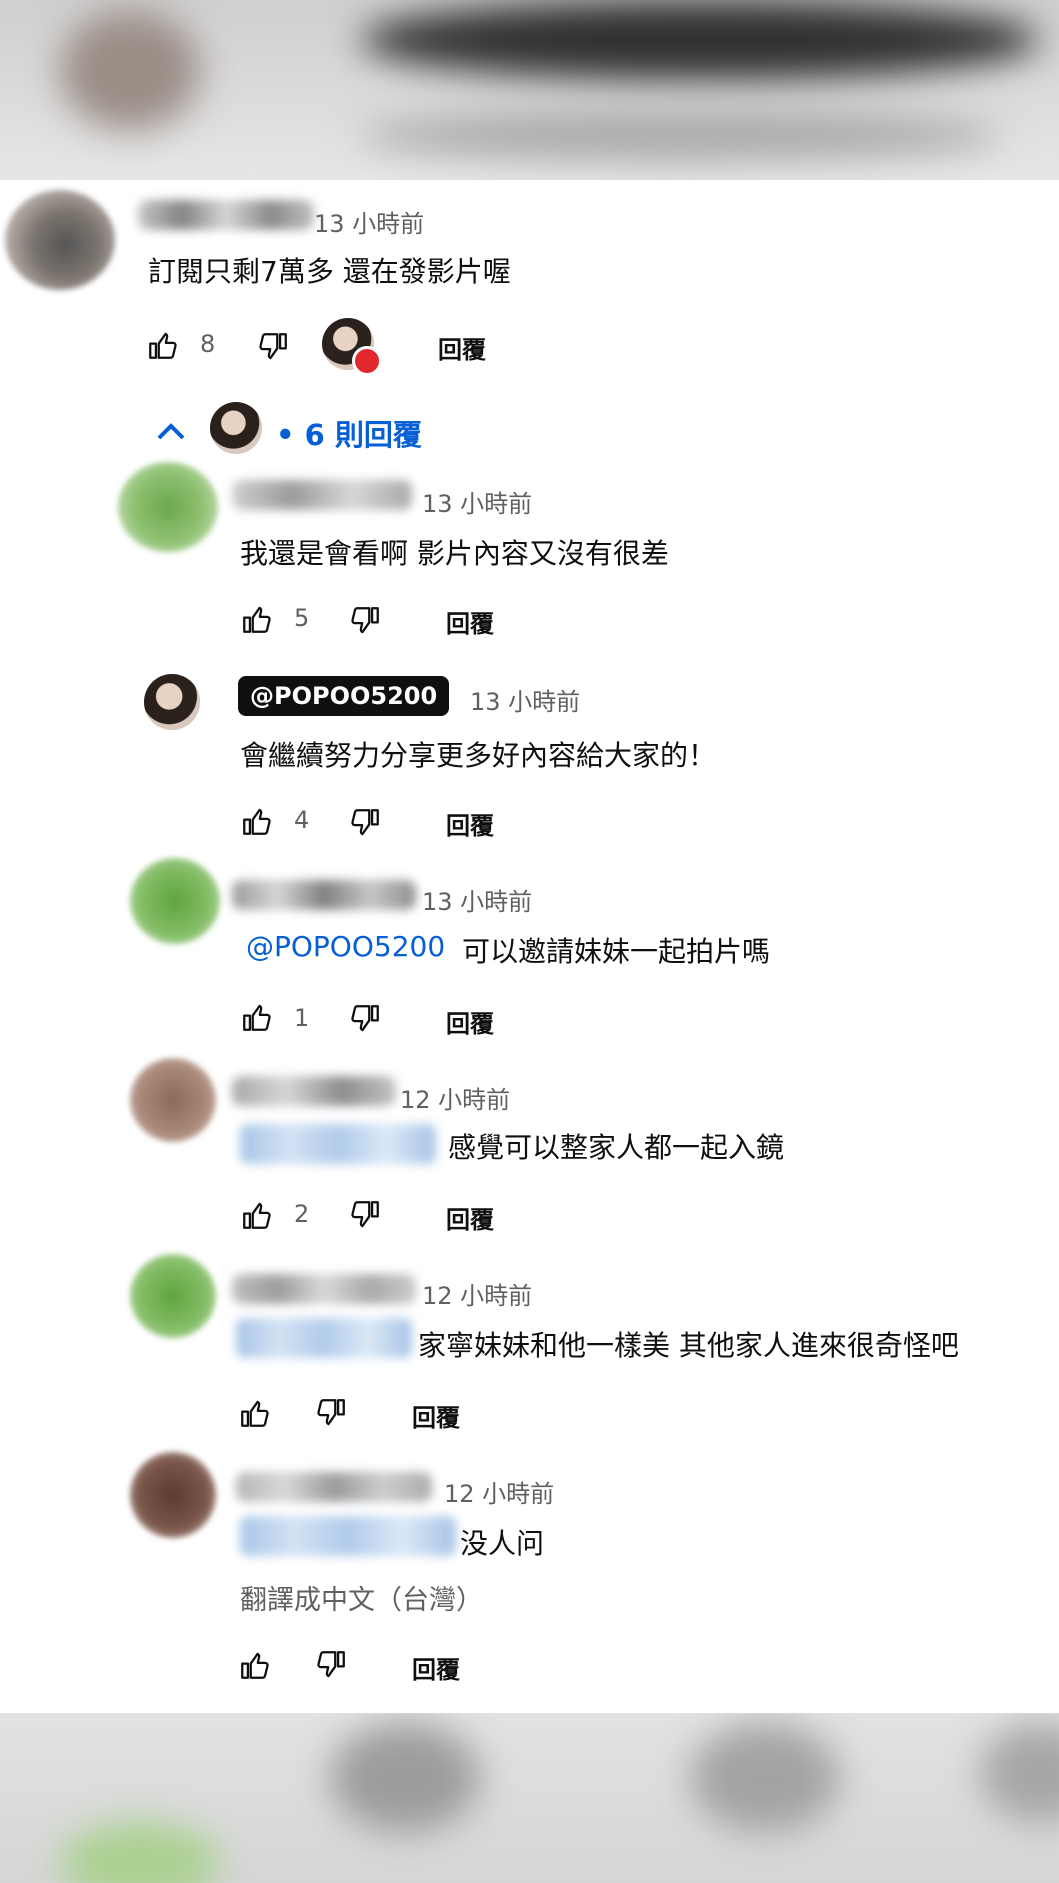 This screenshot has height=1883, width=1059. Describe the element at coordinates (172, 702) in the screenshot. I see `creator-avatar` at that location.